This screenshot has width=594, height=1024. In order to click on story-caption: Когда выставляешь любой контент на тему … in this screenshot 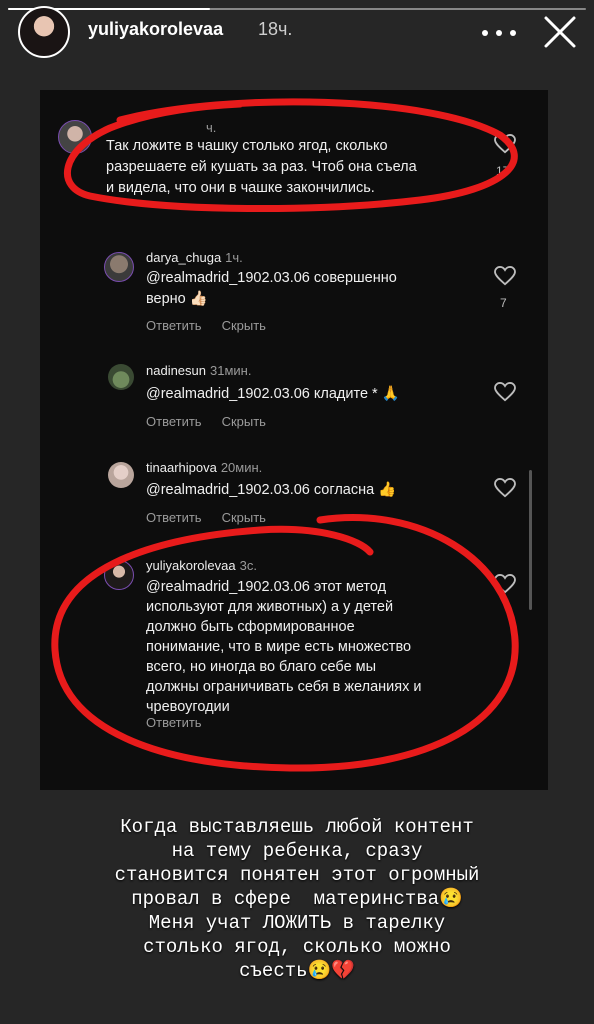, I will do `click(297, 899)`.